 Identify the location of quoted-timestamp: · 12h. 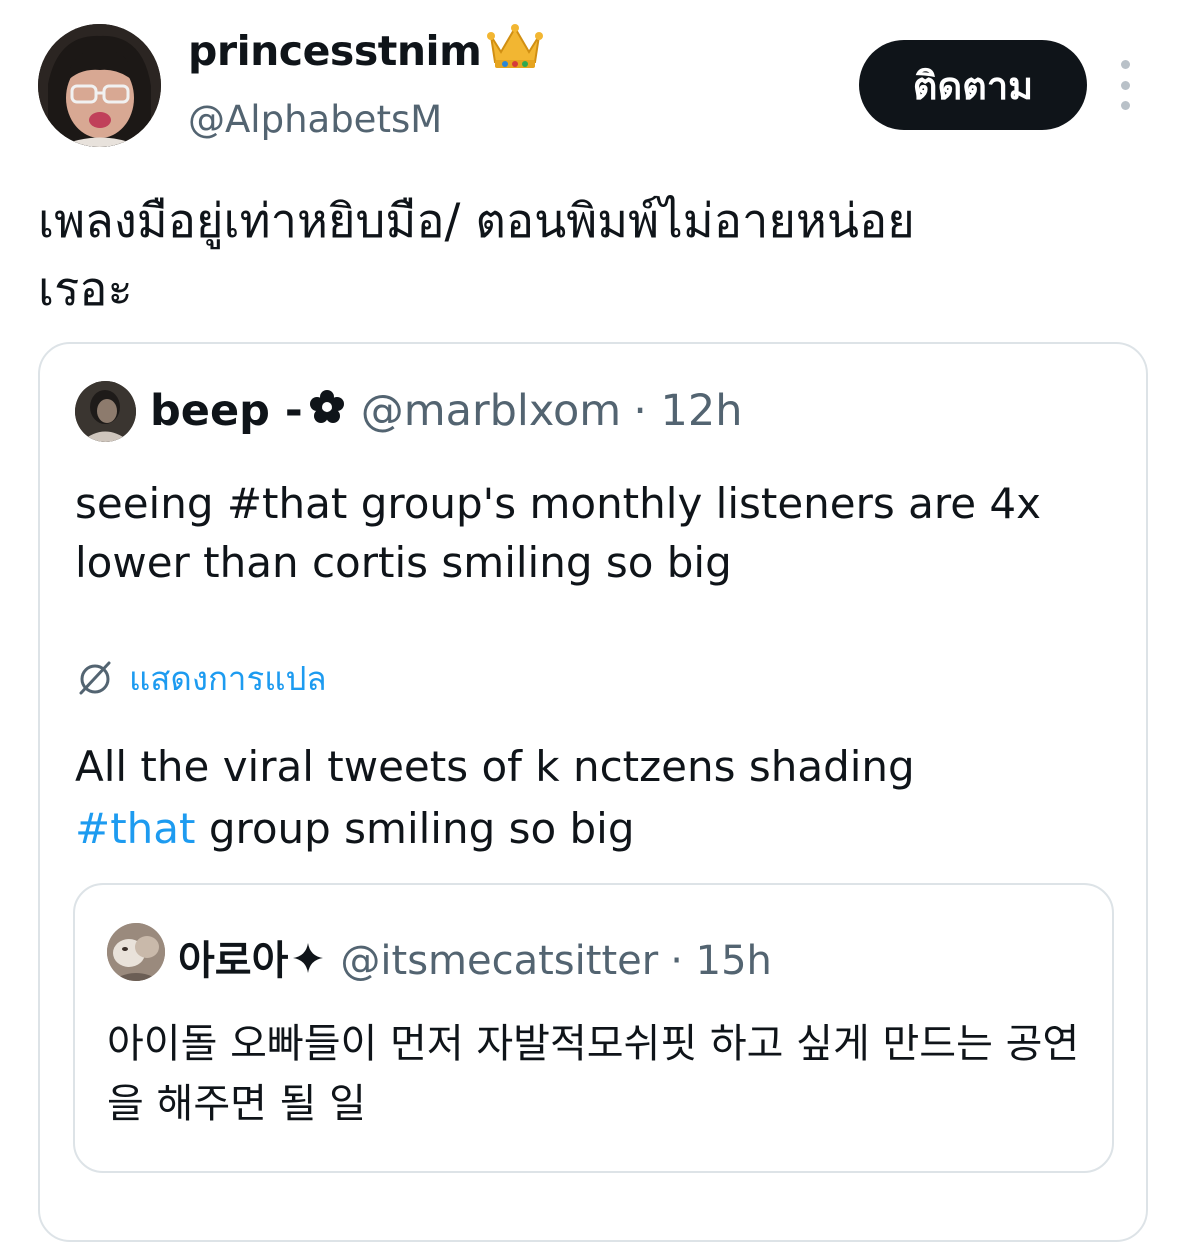
(687, 411).